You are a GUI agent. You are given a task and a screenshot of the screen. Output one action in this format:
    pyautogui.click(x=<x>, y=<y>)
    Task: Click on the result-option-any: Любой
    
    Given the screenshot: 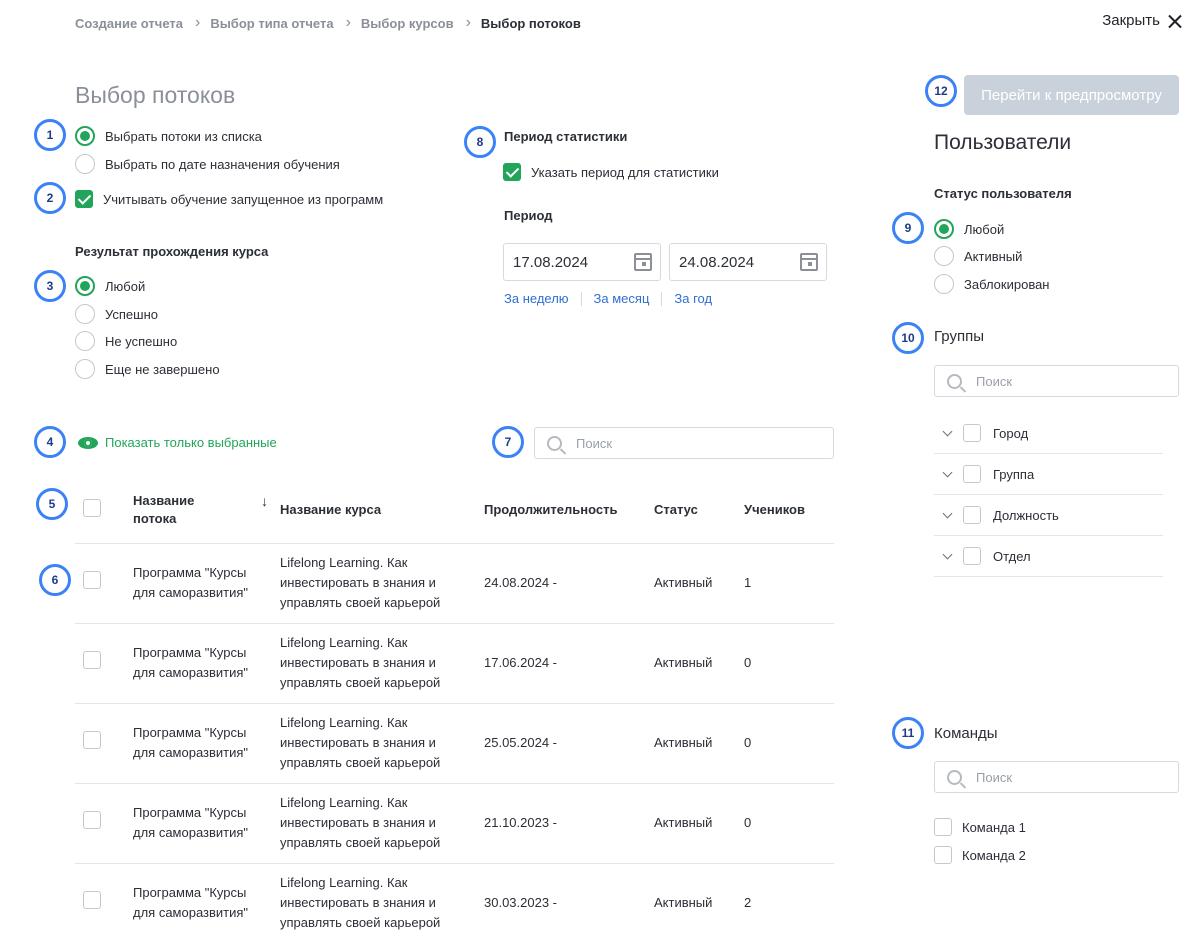 What is the action you would take?
    pyautogui.click(x=110, y=286)
    